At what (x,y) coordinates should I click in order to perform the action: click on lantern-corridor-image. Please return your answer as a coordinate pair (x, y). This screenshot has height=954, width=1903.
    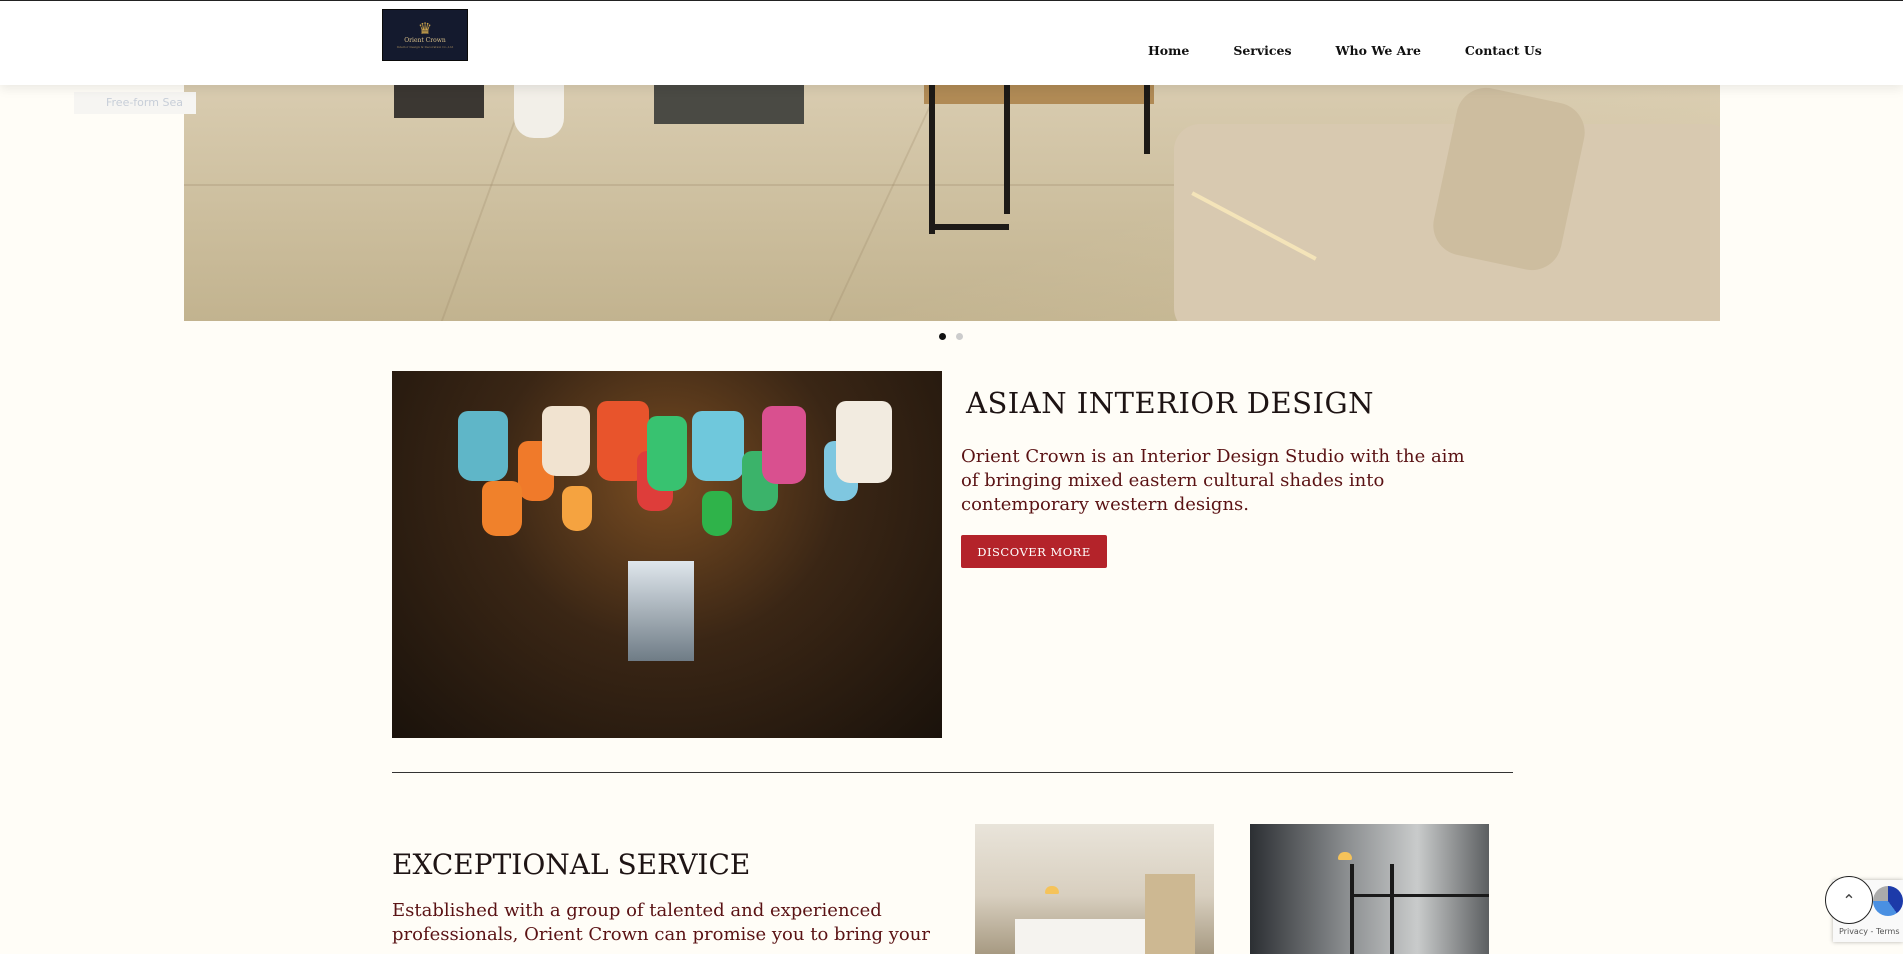
    Looking at the image, I should click on (667, 554).